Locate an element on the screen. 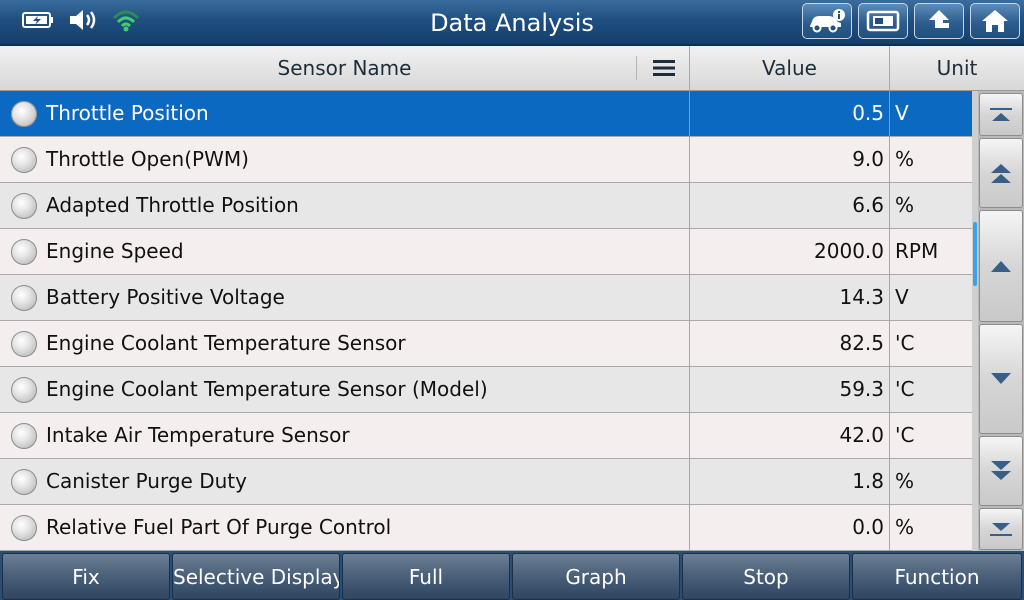 Image resolution: width=1024 pixels, height=600 pixels. scroll-up-button is located at coordinates (1001, 266).